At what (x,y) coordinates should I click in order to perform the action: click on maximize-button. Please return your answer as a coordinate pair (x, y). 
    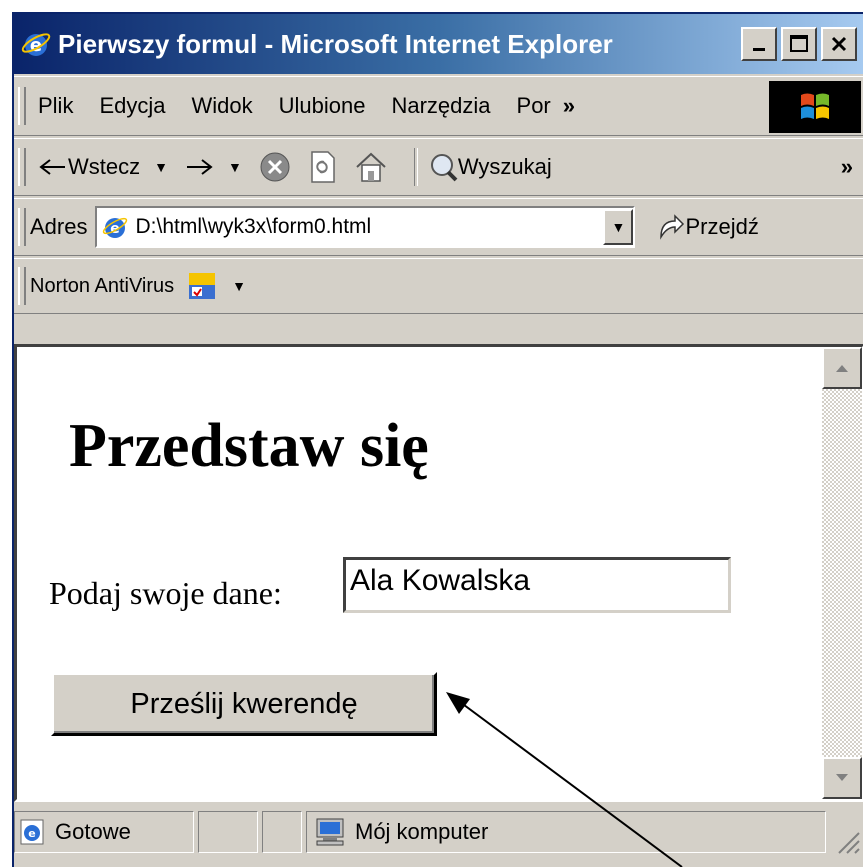
    Looking at the image, I should click on (799, 44).